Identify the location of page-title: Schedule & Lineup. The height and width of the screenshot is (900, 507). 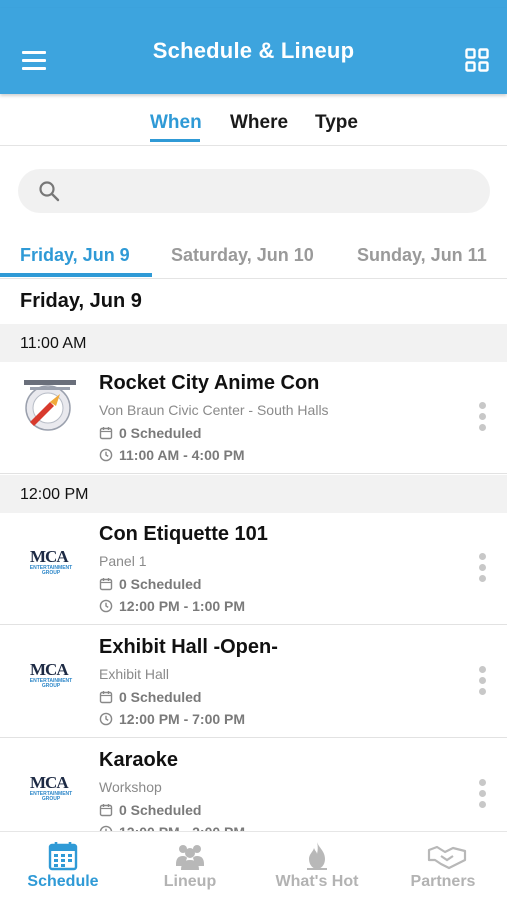
(253, 50).